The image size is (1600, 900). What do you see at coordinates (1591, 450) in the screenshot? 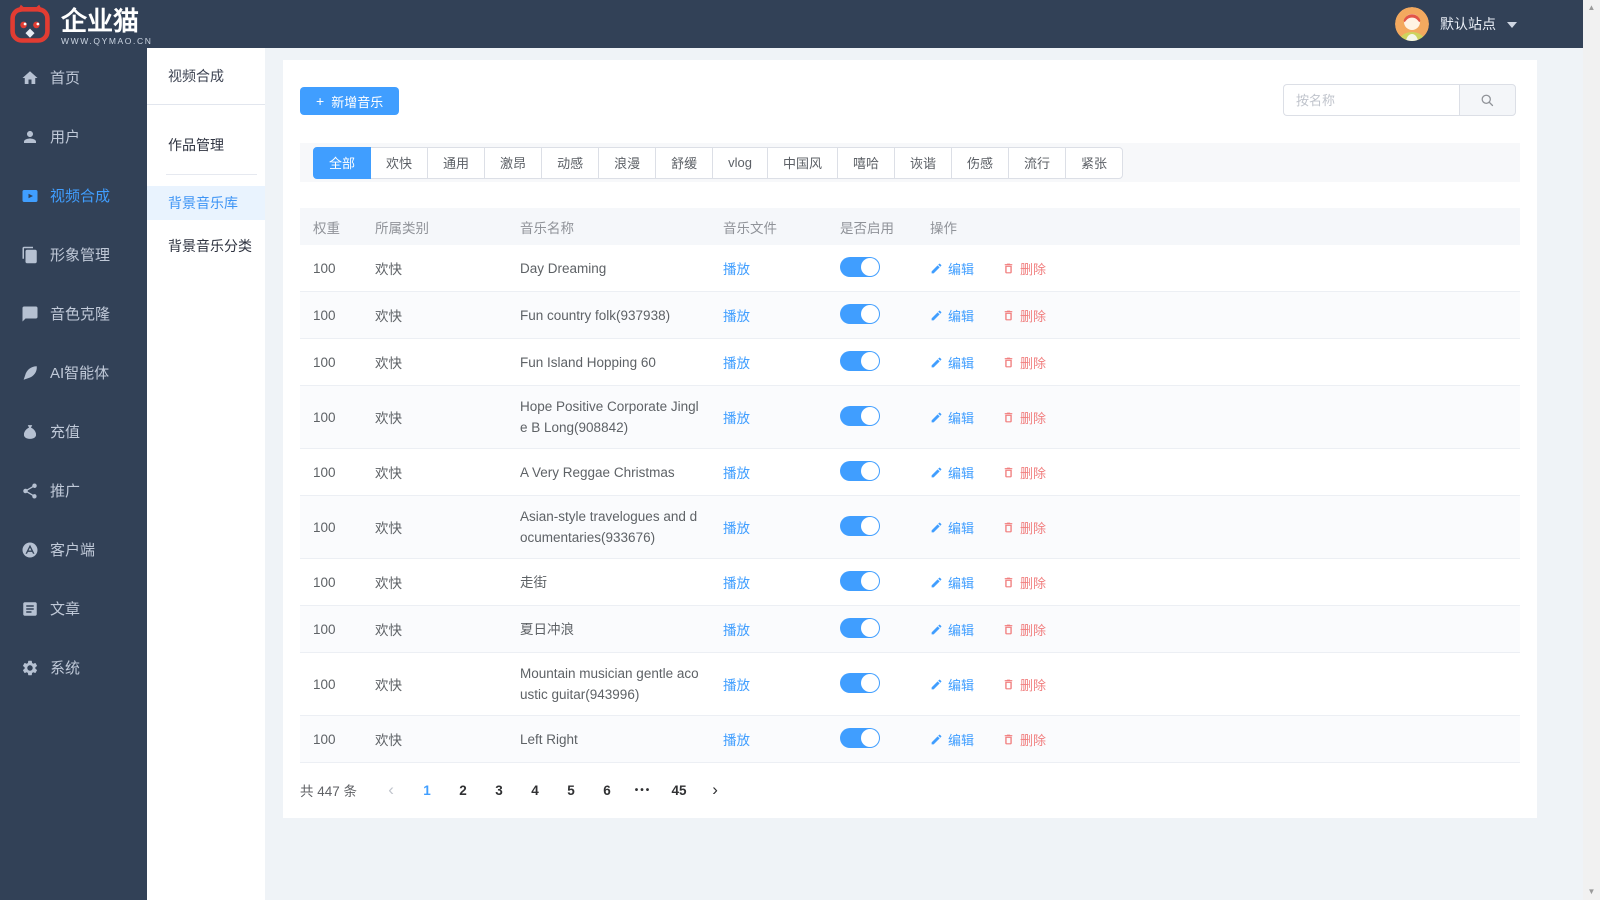
I see `page-scrollbar: ▲ ▼` at bounding box center [1591, 450].